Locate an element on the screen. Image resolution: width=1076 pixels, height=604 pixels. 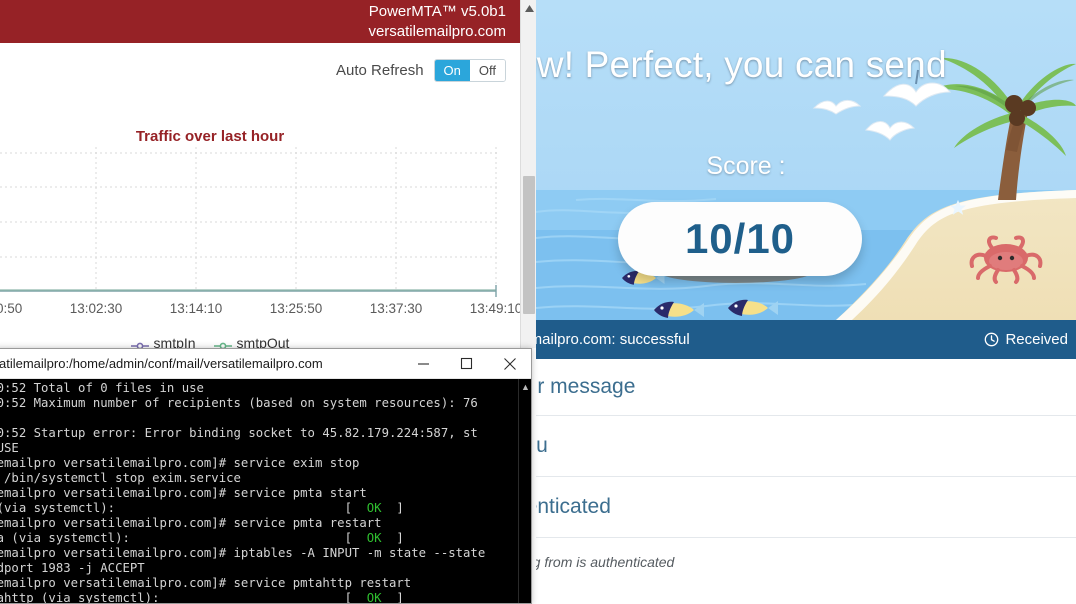
powermta-scrollbar is located at coordinates (528, 174).